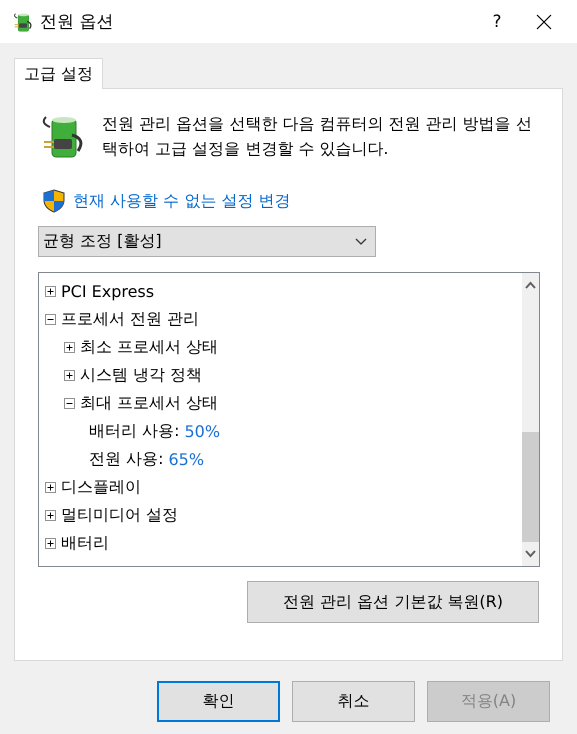  What do you see at coordinates (141, 375) in the screenshot?
I see `tree-item: 시스템 냉각 정책` at bounding box center [141, 375].